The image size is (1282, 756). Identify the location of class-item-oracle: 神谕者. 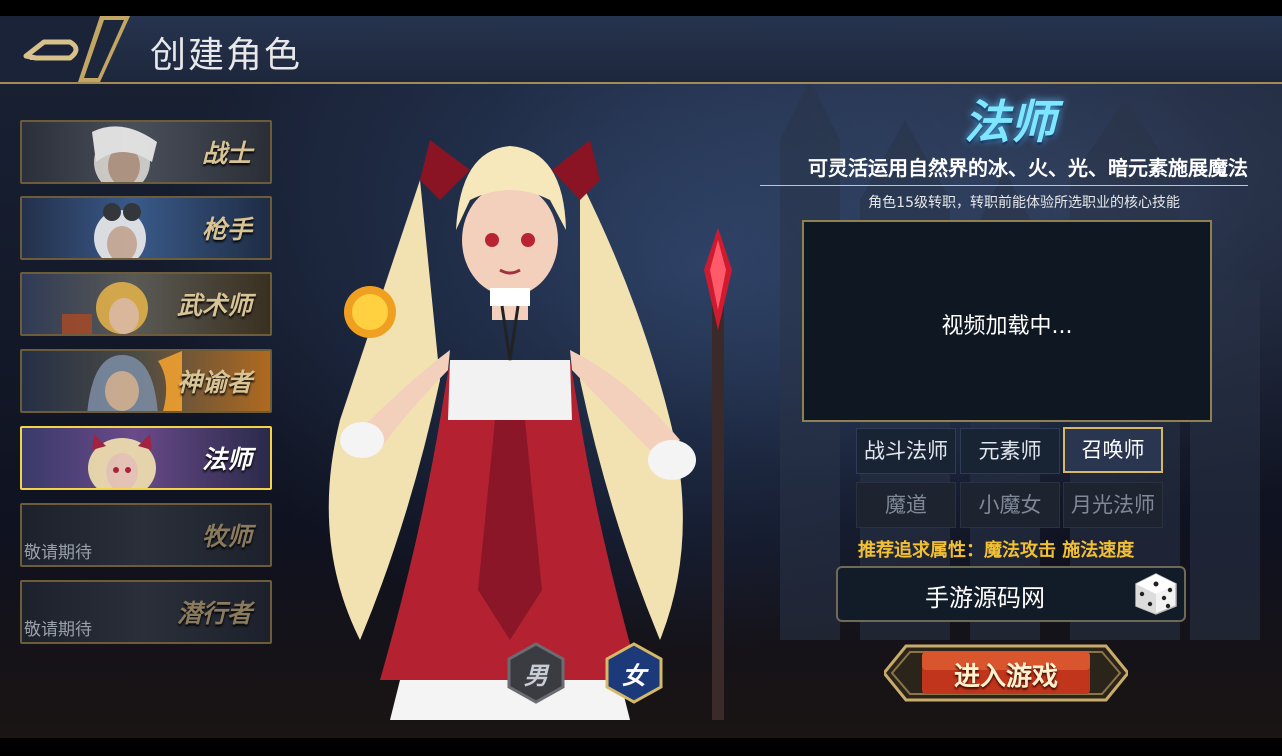
(146, 381).